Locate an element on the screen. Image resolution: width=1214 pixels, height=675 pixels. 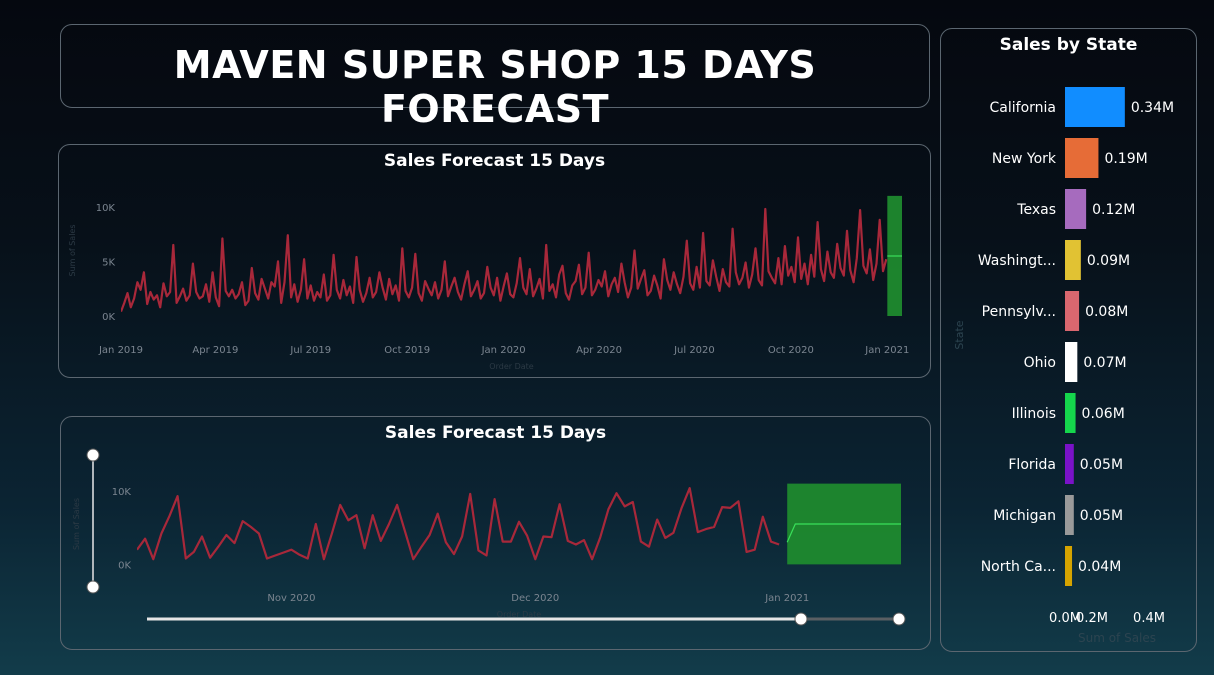
bar-value-label: 0.12M is located at coordinates (1113, 210).